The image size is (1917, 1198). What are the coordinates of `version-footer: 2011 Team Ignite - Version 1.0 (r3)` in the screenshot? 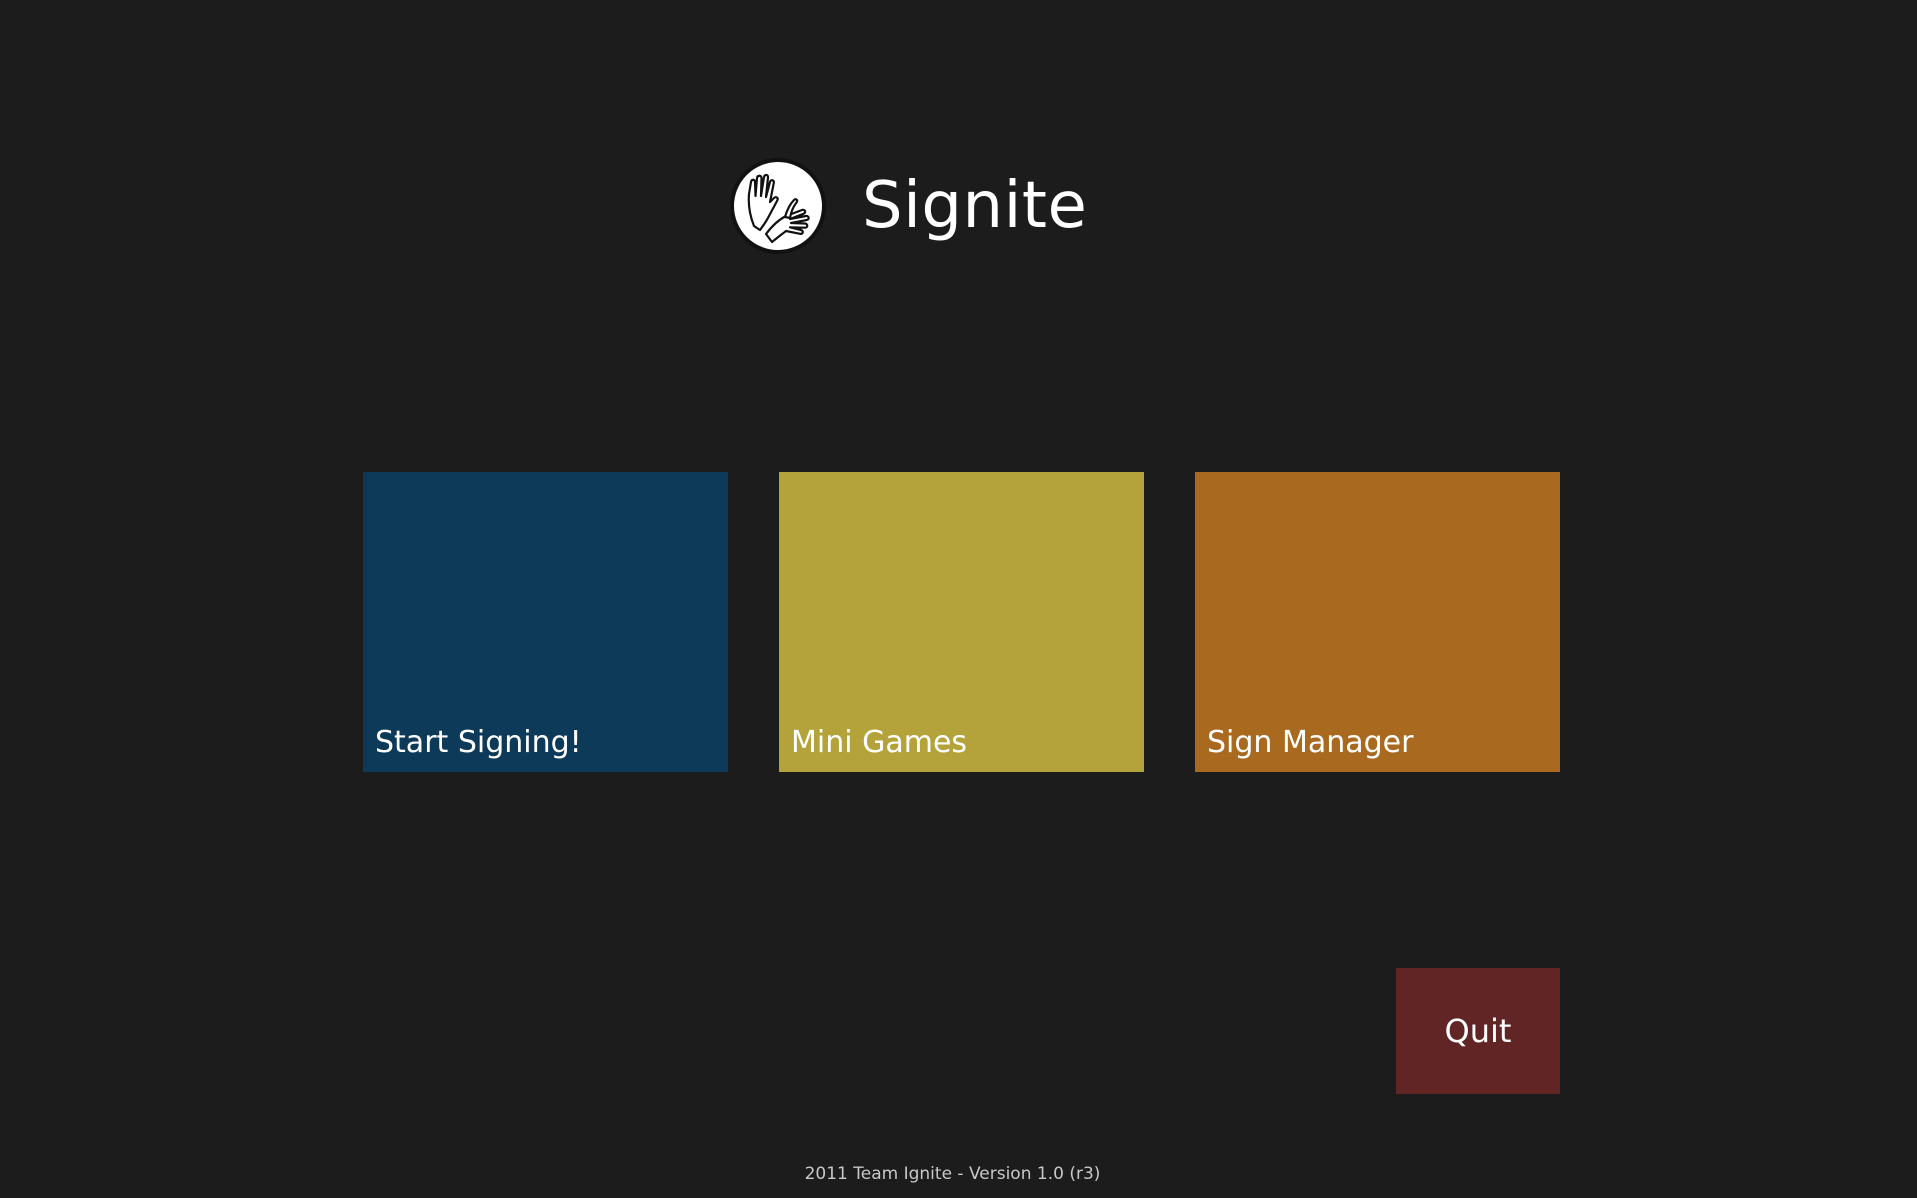 It's located at (952, 1174).